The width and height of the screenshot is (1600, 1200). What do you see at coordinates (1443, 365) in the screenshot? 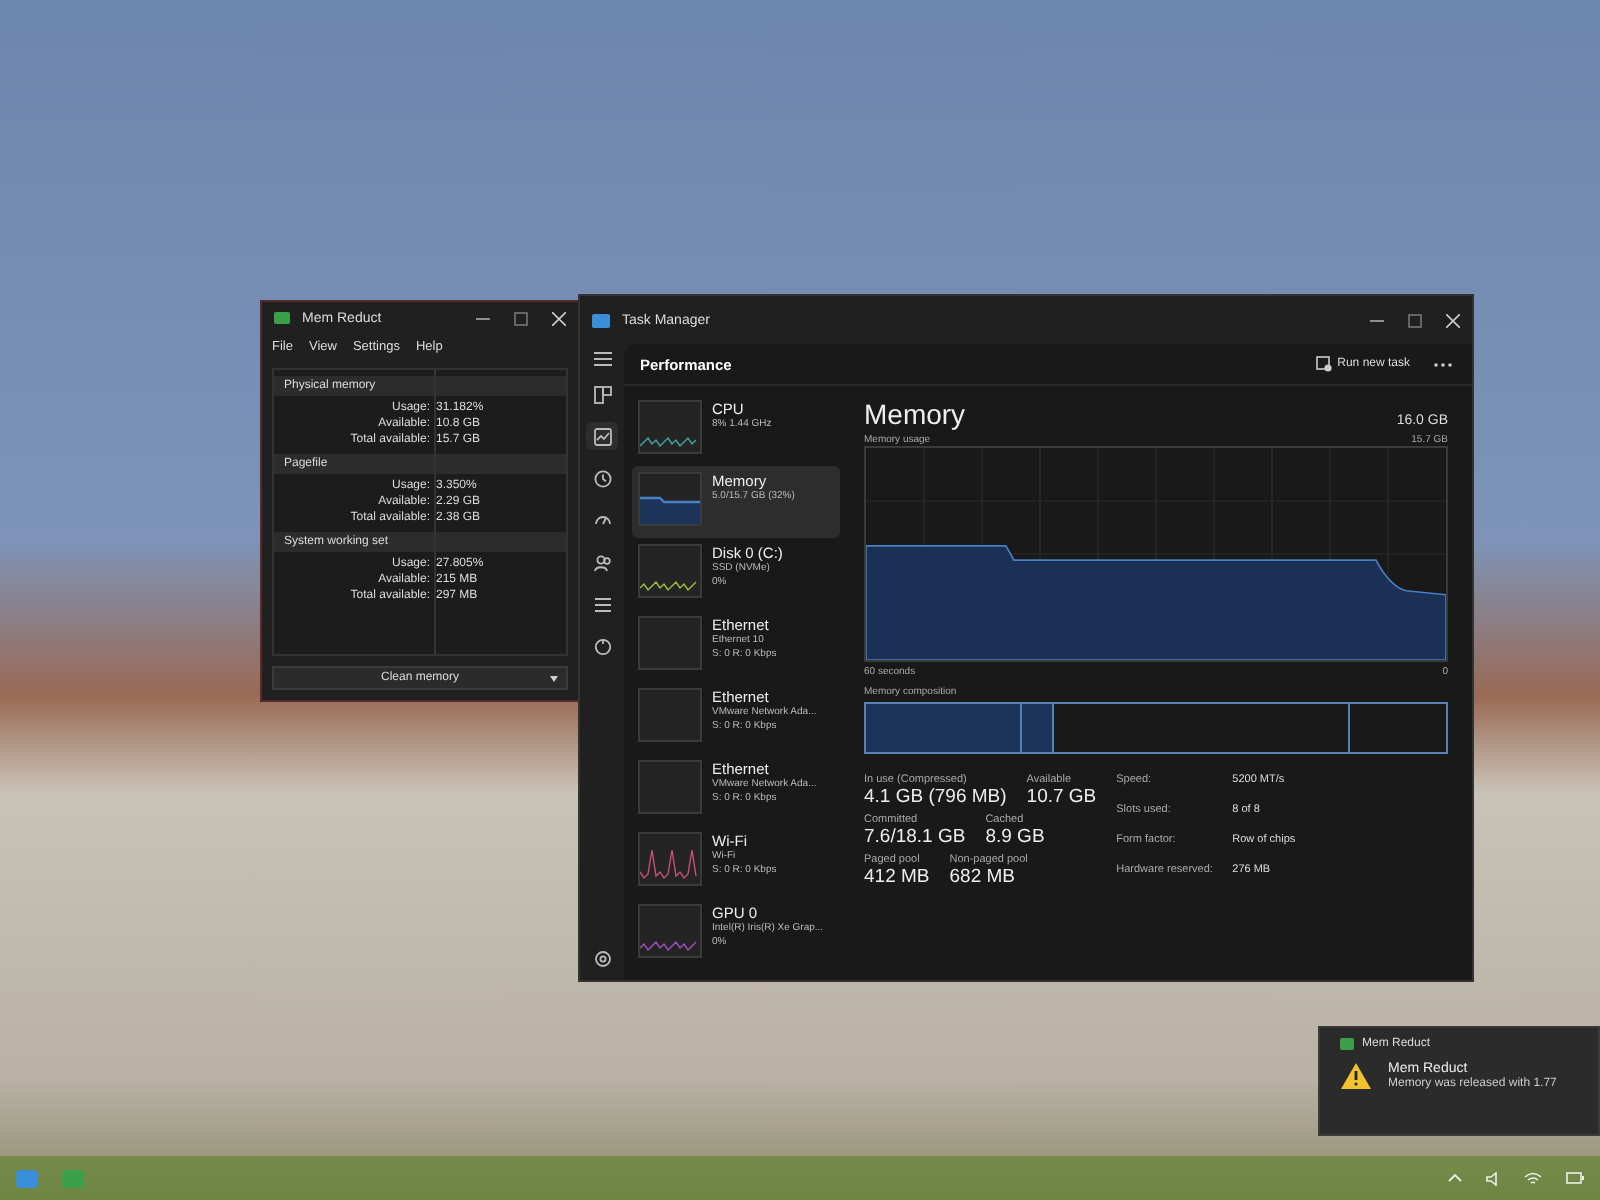
I see `more-icon` at bounding box center [1443, 365].